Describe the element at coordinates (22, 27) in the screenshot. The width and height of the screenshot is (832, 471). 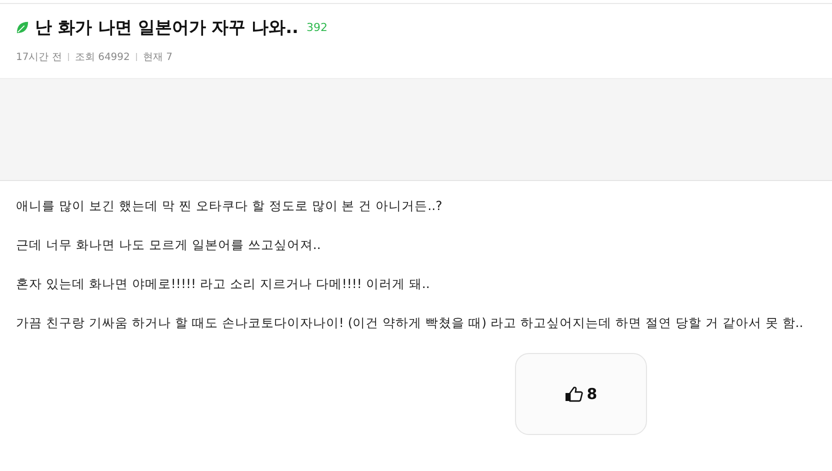
I see `leaf-icon` at that location.